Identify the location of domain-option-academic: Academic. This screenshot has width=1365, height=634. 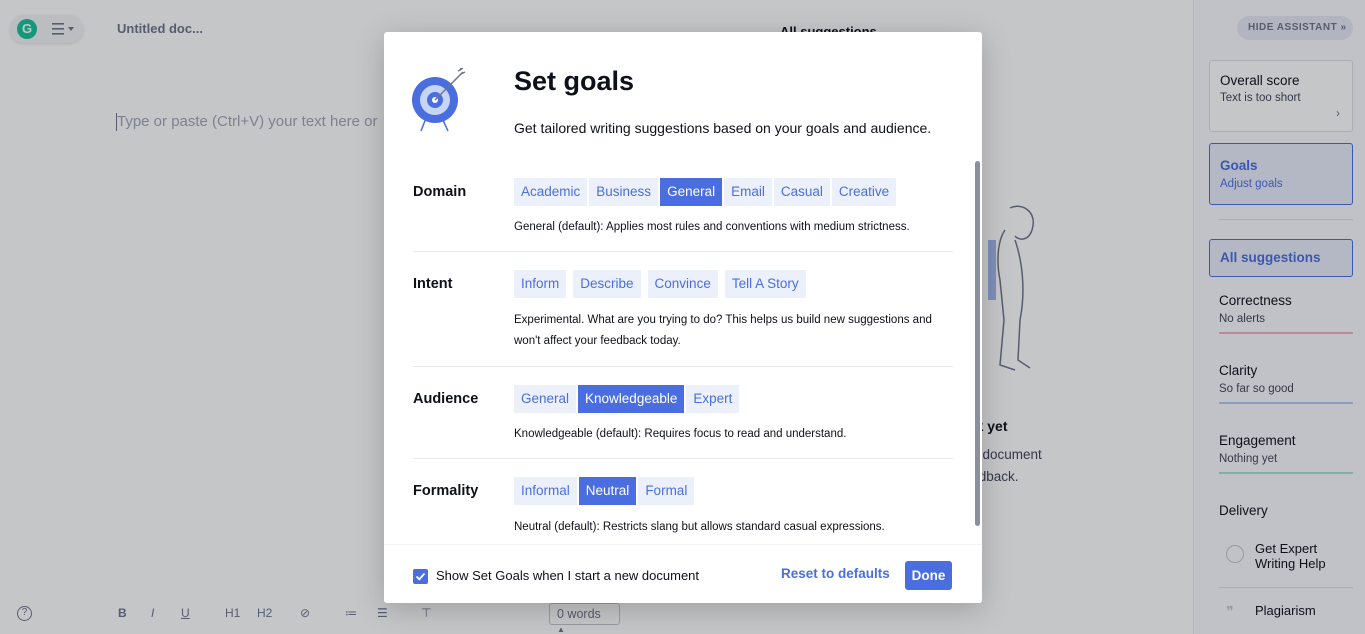
(551, 192).